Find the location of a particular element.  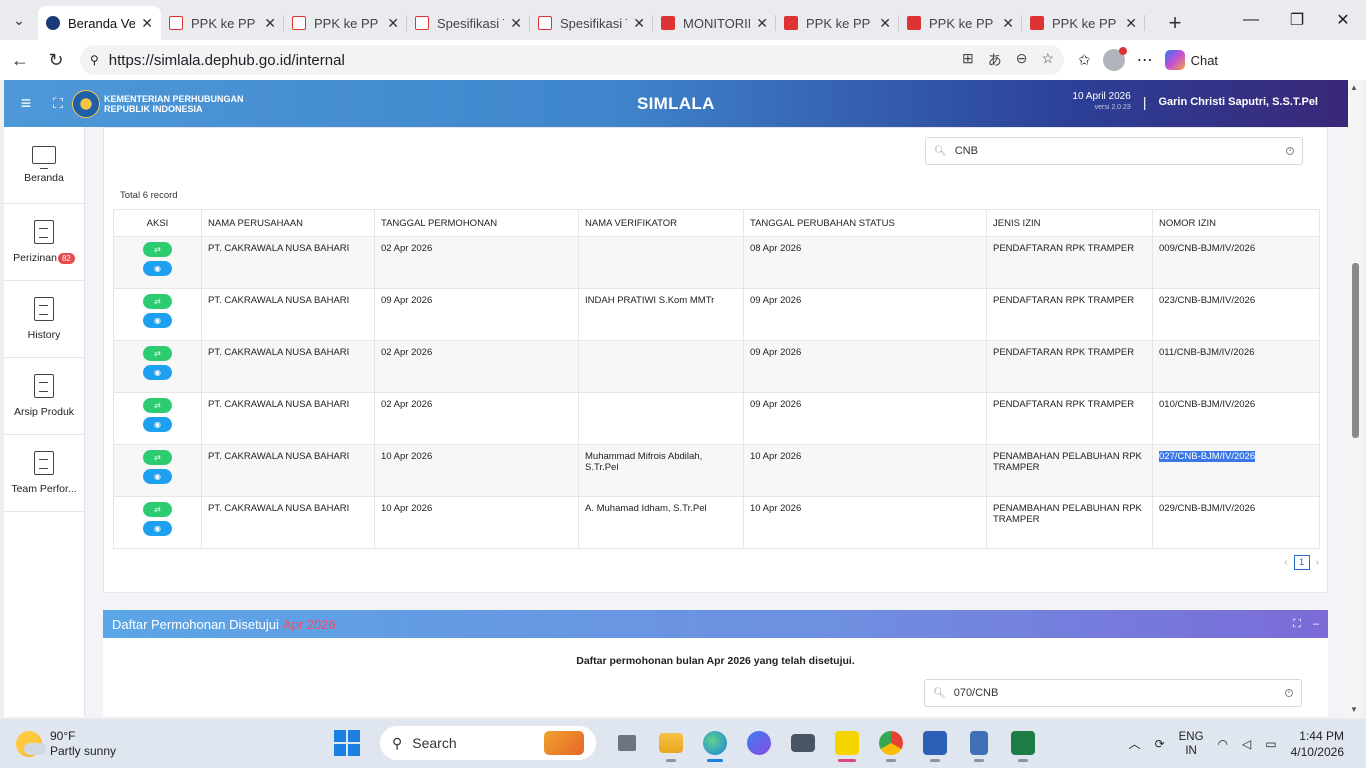

clock: 1:44 PM 4/10/2026 is located at coordinates (1317, 744).